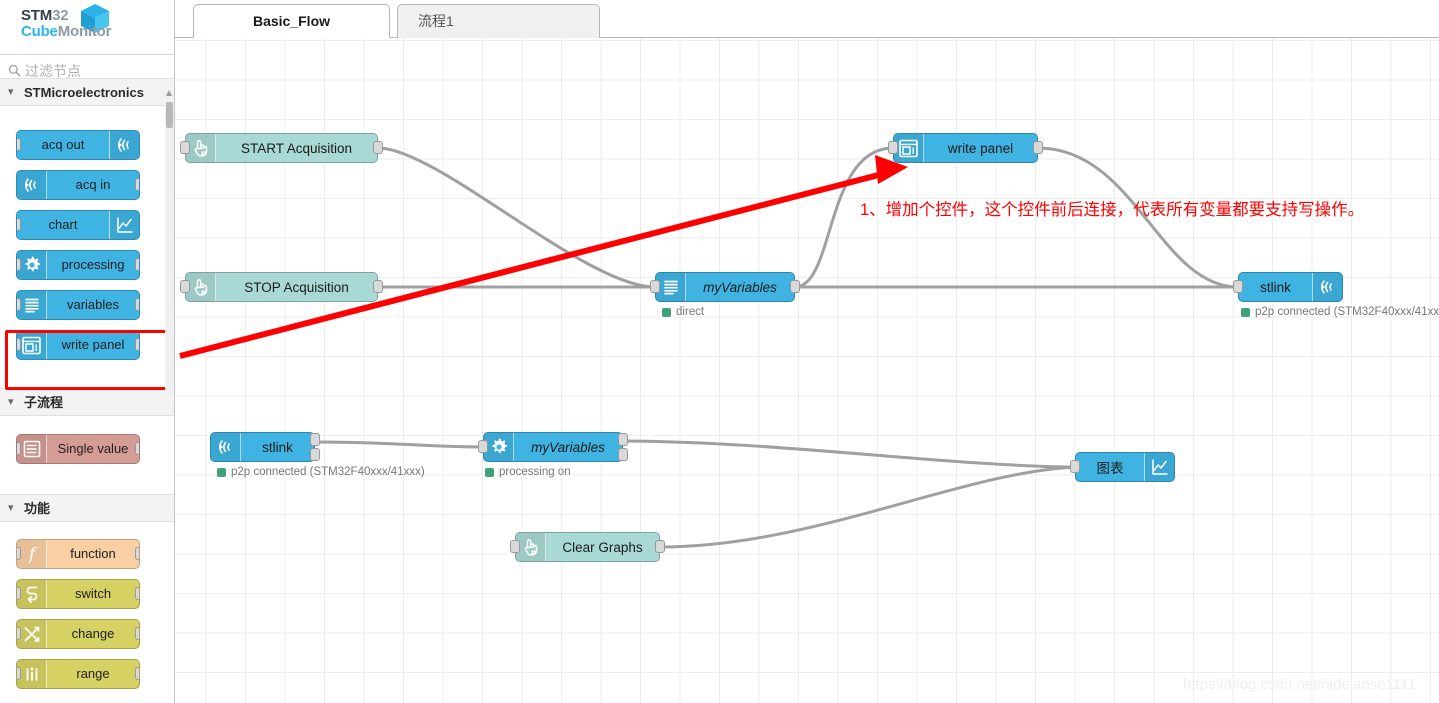 This screenshot has height=703, width=1439. What do you see at coordinates (37, 15) in the screenshot?
I see `logo-stm: STM` at bounding box center [37, 15].